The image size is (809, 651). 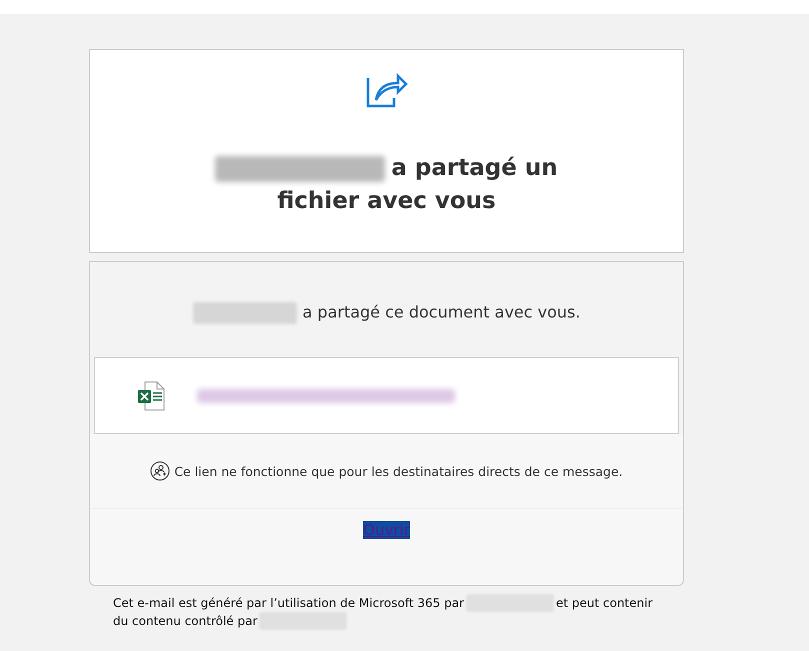 What do you see at coordinates (398, 471) in the screenshot?
I see `notice-text: Ce lien ne fonctionne que pour les destinataires directs de ce message.` at bounding box center [398, 471].